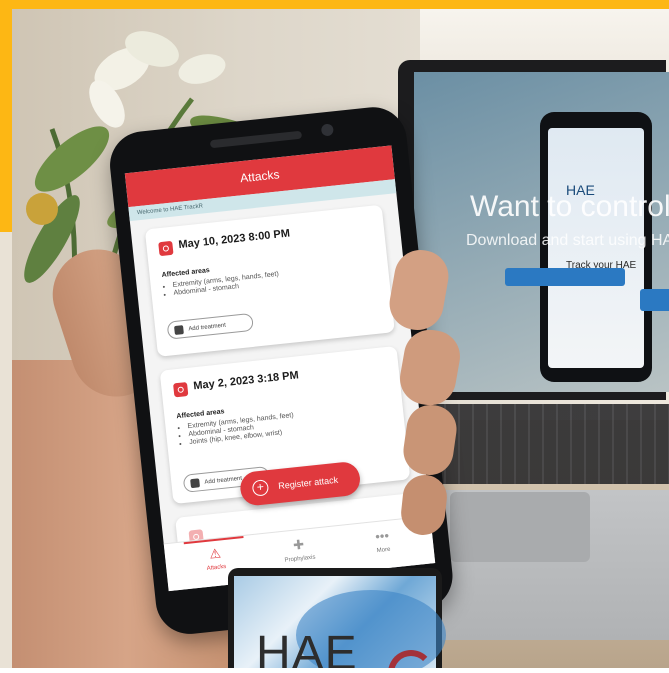 The width and height of the screenshot is (669, 673). Describe the element at coordinates (382, 536) in the screenshot. I see `more-icon: •••` at that location.